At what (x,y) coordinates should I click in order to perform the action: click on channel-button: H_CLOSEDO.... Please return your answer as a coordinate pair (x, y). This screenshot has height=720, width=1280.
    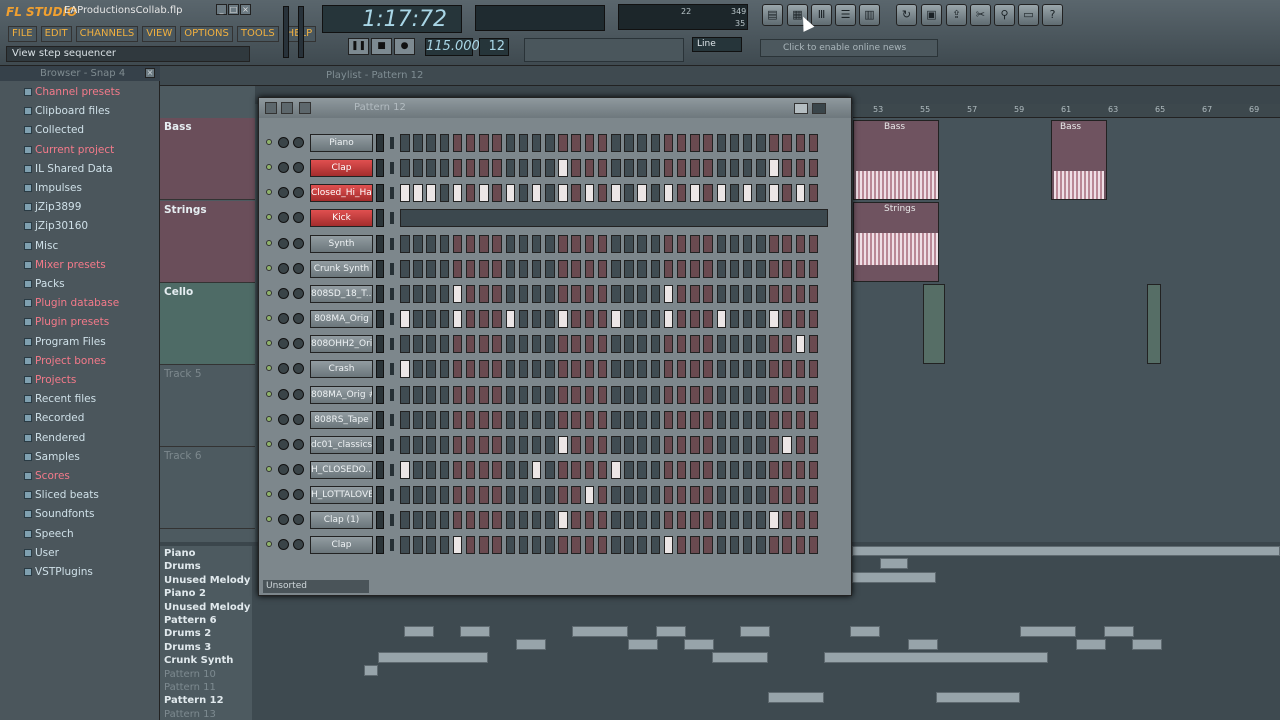
    Looking at the image, I should click on (341, 469).